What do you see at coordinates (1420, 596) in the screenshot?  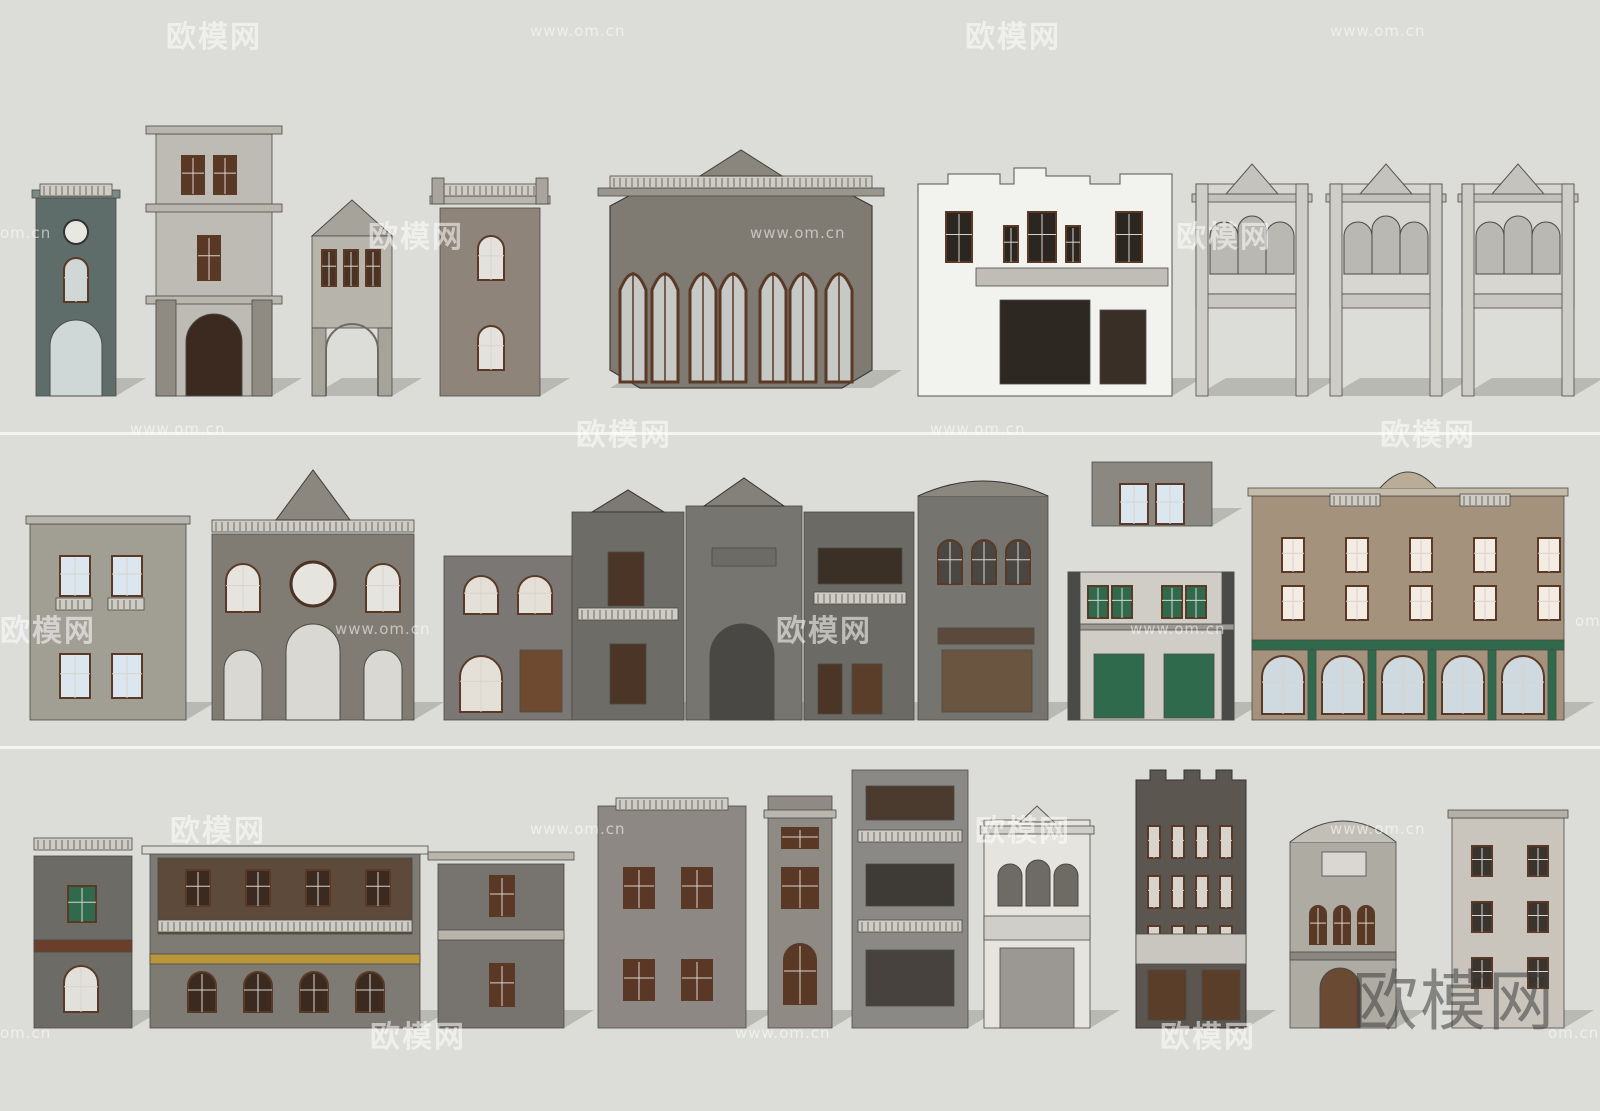 I see `grand-colonnade-building` at bounding box center [1420, 596].